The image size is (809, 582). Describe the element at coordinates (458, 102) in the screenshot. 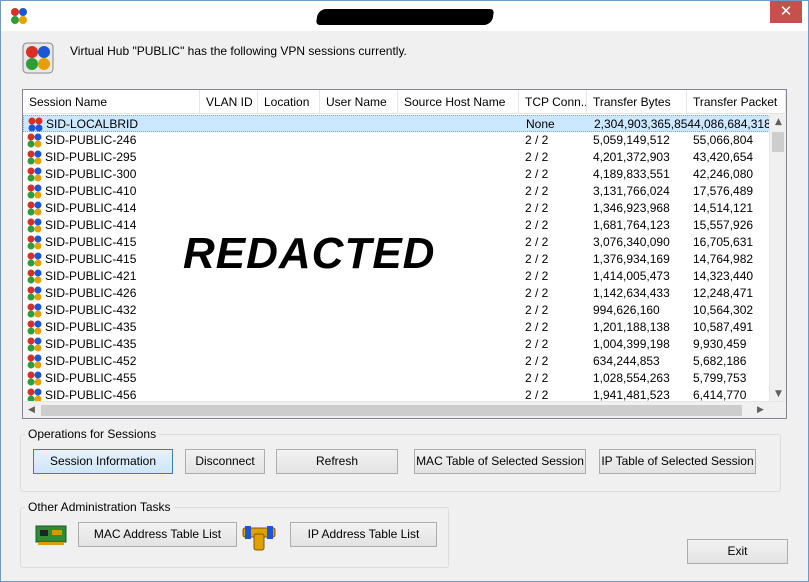

I see `column-source-host-name: Source Host Name` at that location.